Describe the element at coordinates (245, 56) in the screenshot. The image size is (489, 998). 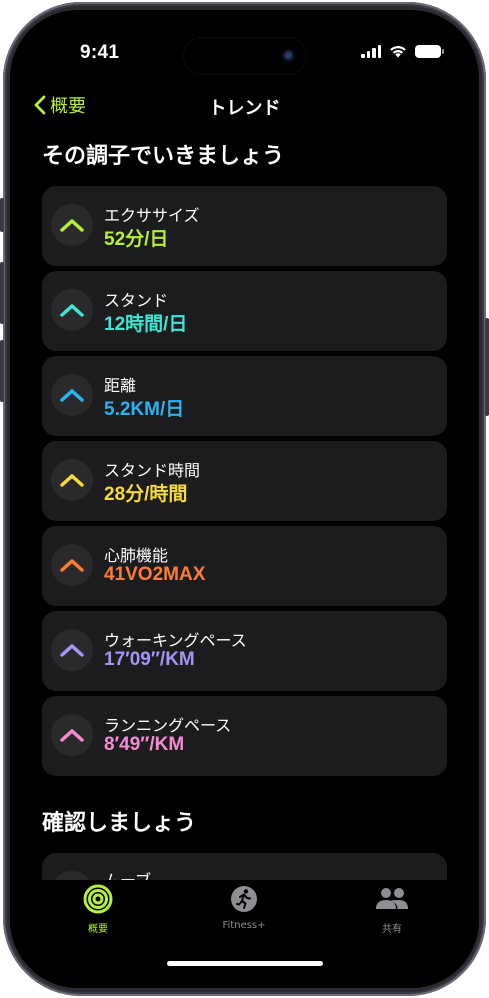
I see `dynamic-island` at that location.